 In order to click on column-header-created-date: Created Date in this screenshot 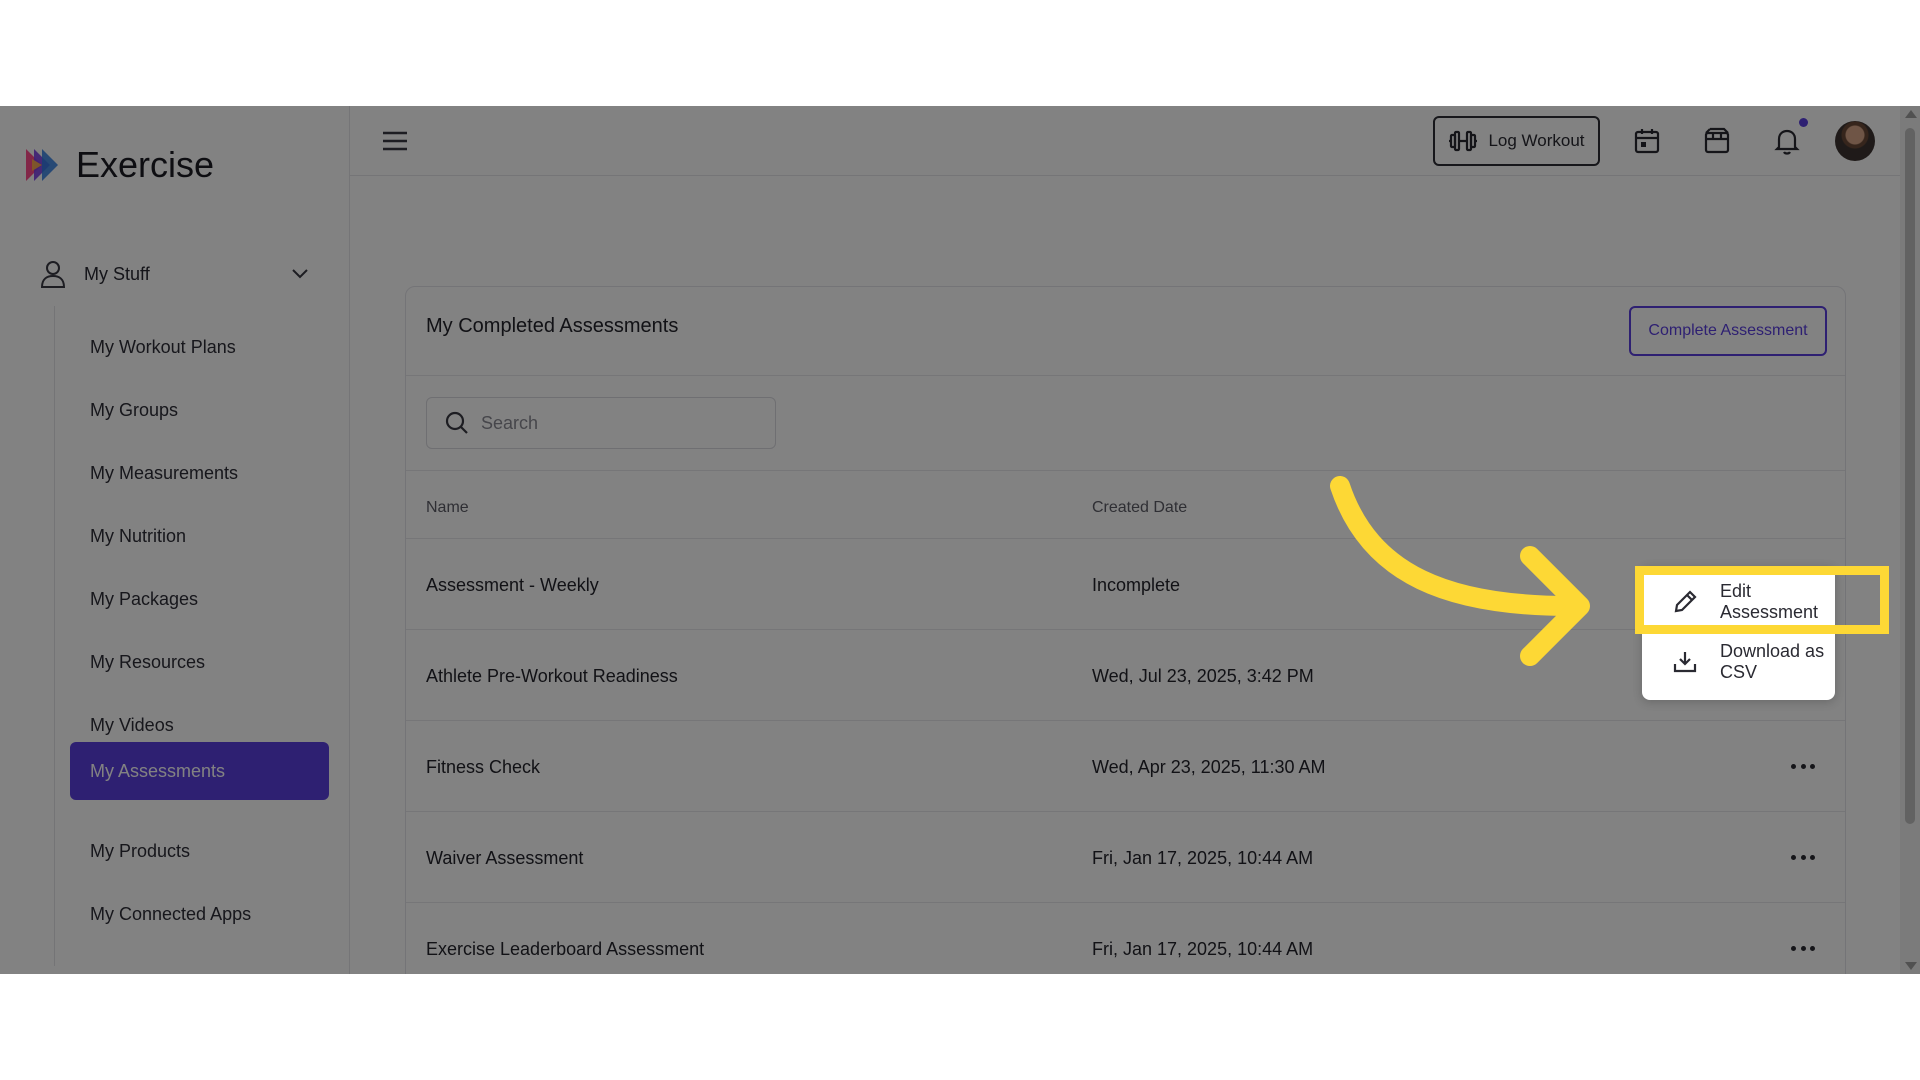, I will do `click(1139, 508)`.